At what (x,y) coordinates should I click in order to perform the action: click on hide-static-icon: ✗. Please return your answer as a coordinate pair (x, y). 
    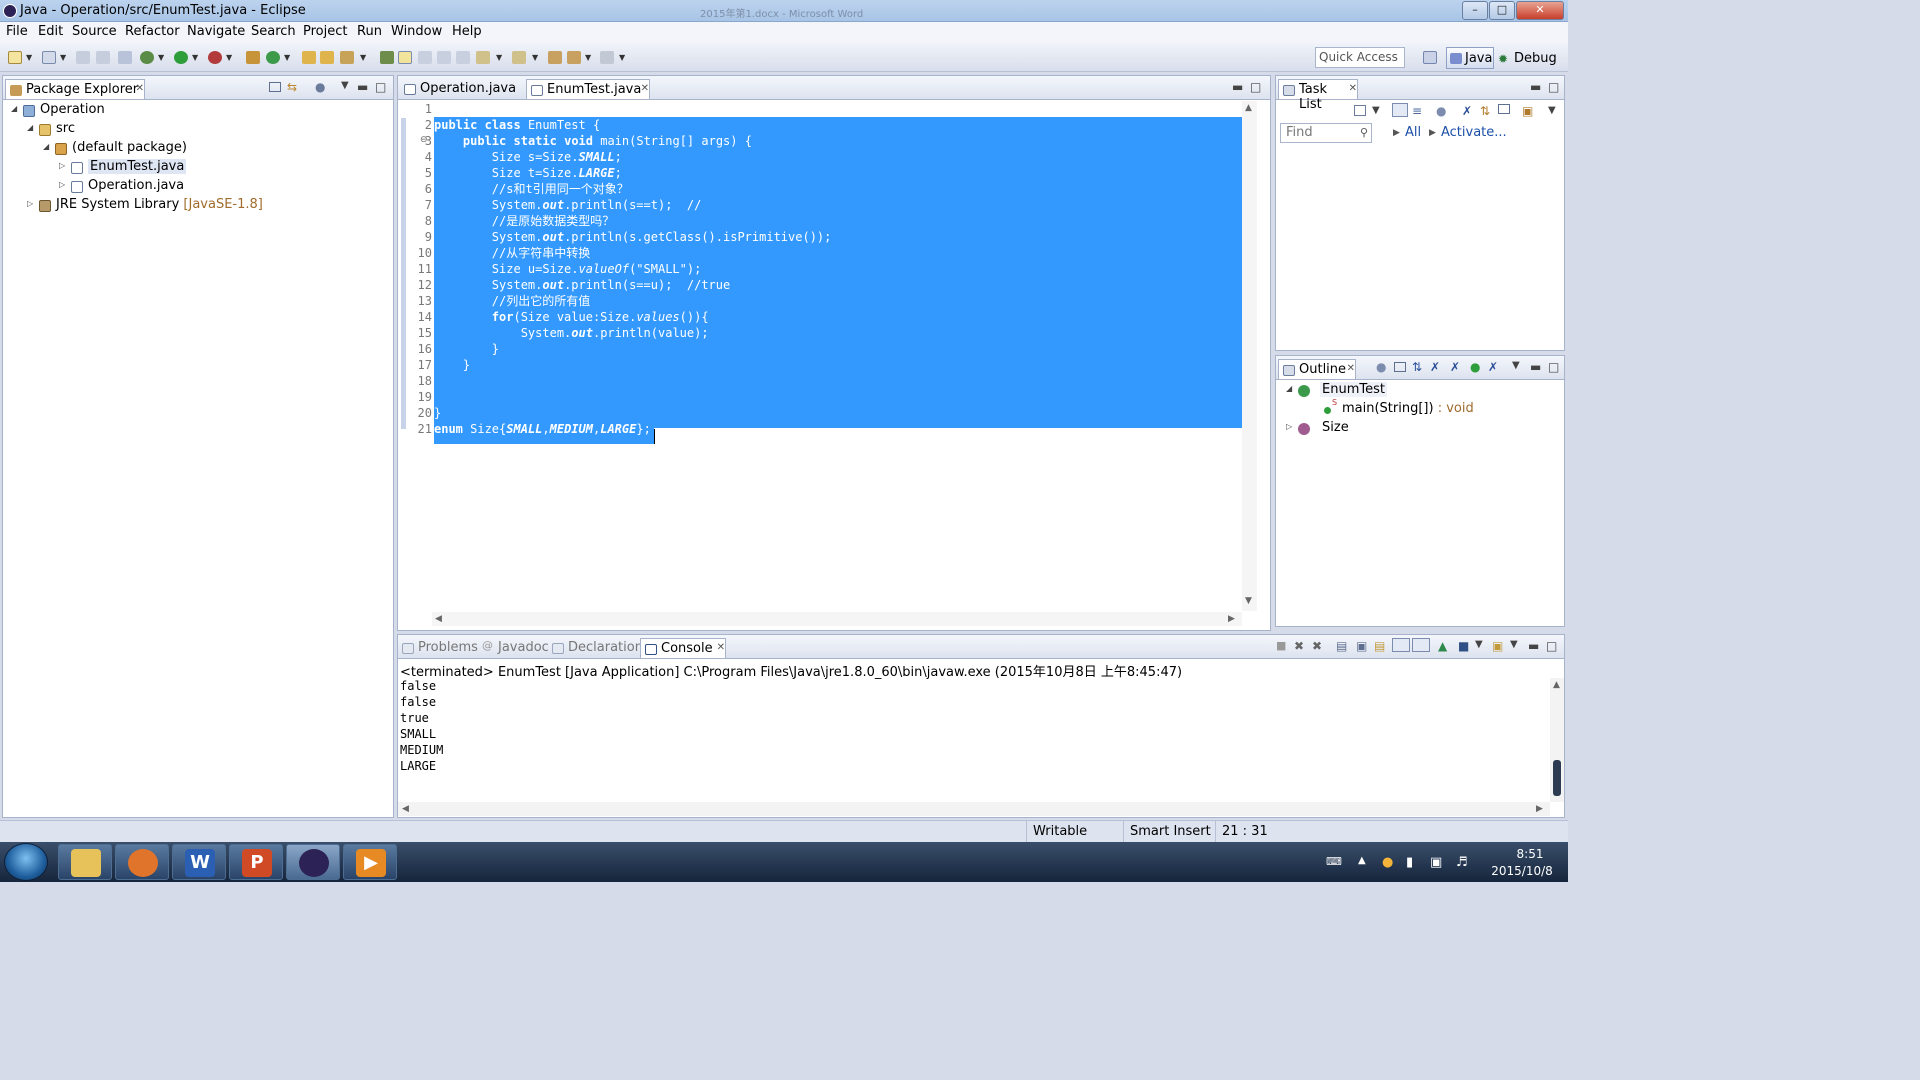
    Looking at the image, I should click on (1455, 367).